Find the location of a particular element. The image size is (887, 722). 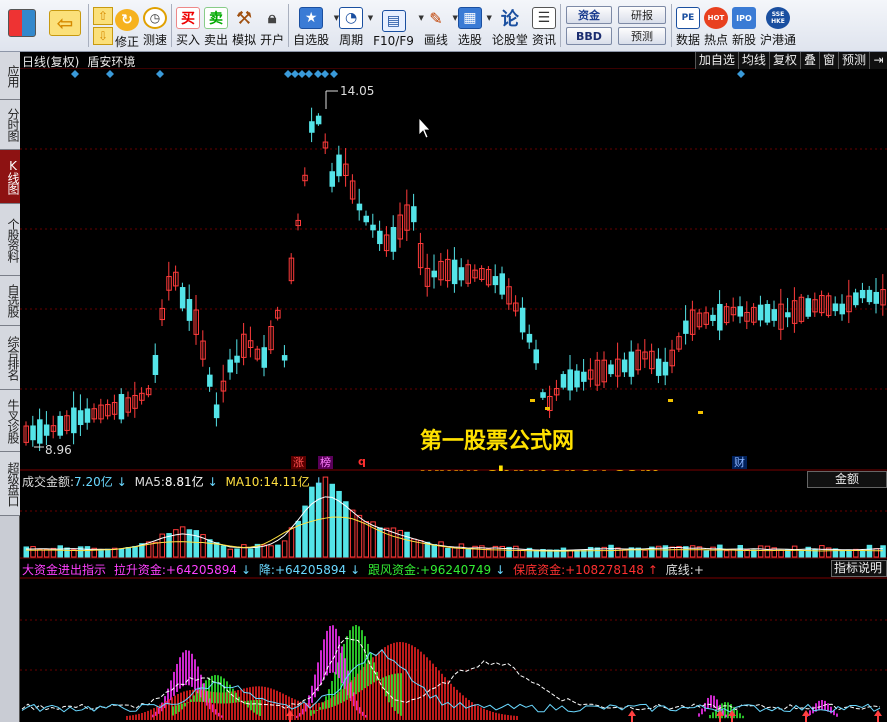

watchlist-button: ★ 自选股 ▼ is located at coordinates (315, 25).